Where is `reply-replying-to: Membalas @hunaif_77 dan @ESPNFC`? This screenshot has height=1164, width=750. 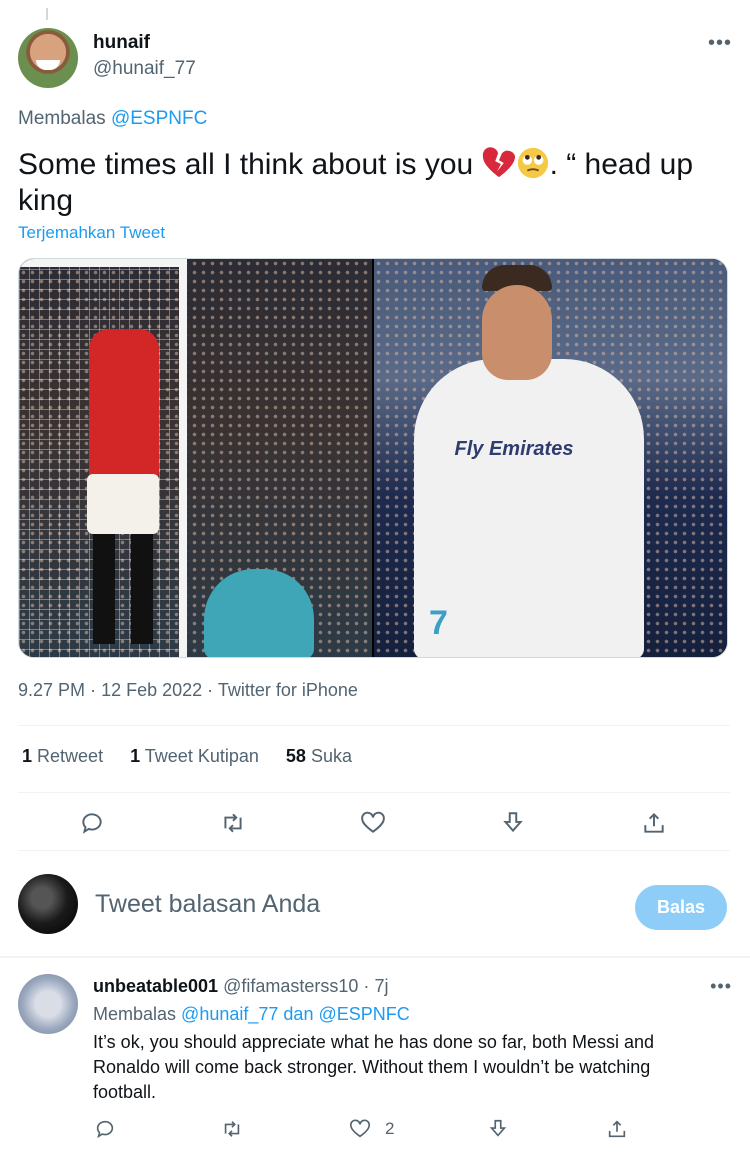 reply-replying-to: Membalas @hunaif_77 dan @ESPNFC is located at coordinates (251, 1014).